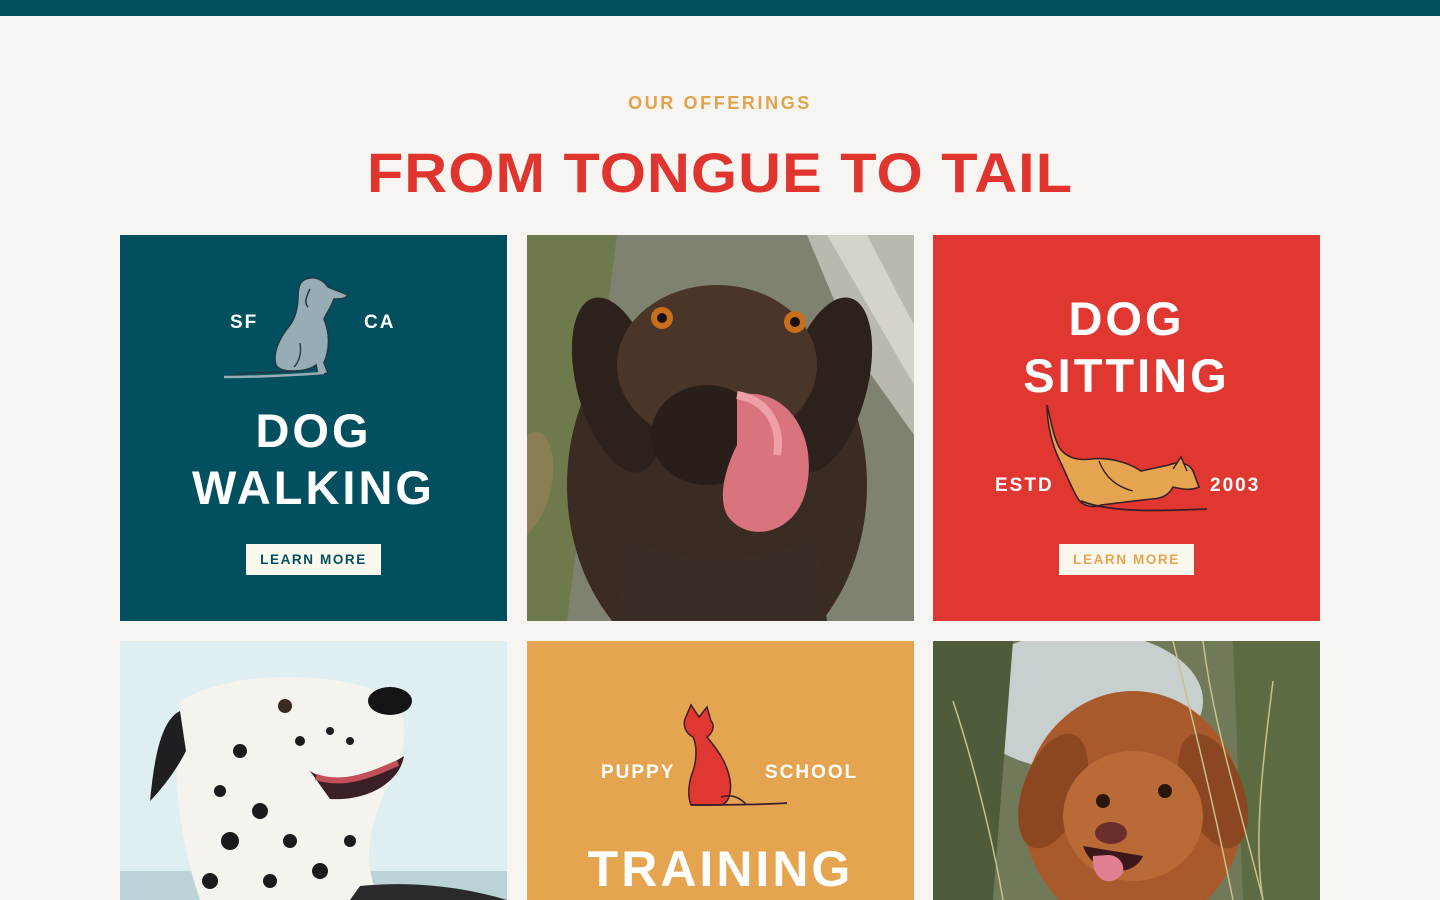  I want to click on dalmatian-photo-art, so click(313, 770).